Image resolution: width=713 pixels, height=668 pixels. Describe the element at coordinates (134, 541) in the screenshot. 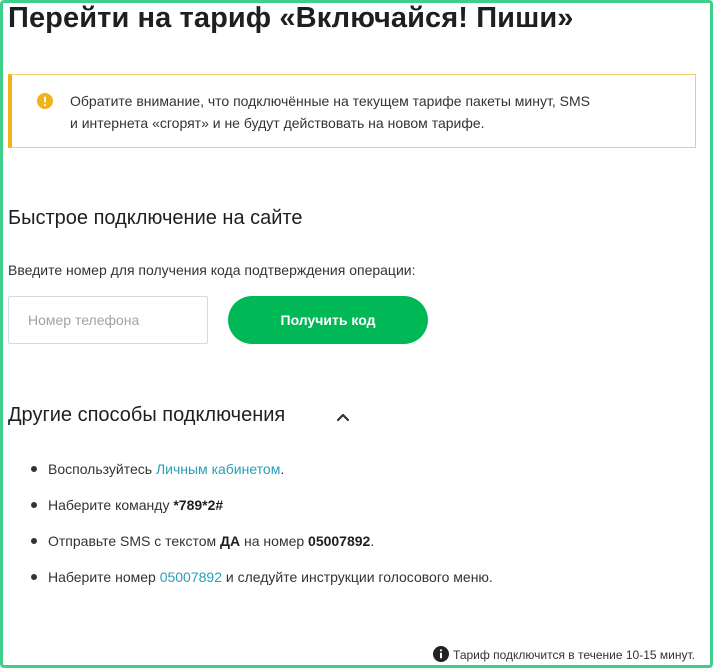

I see `list-item-text: Отправьте SMS с текстом` at that location.